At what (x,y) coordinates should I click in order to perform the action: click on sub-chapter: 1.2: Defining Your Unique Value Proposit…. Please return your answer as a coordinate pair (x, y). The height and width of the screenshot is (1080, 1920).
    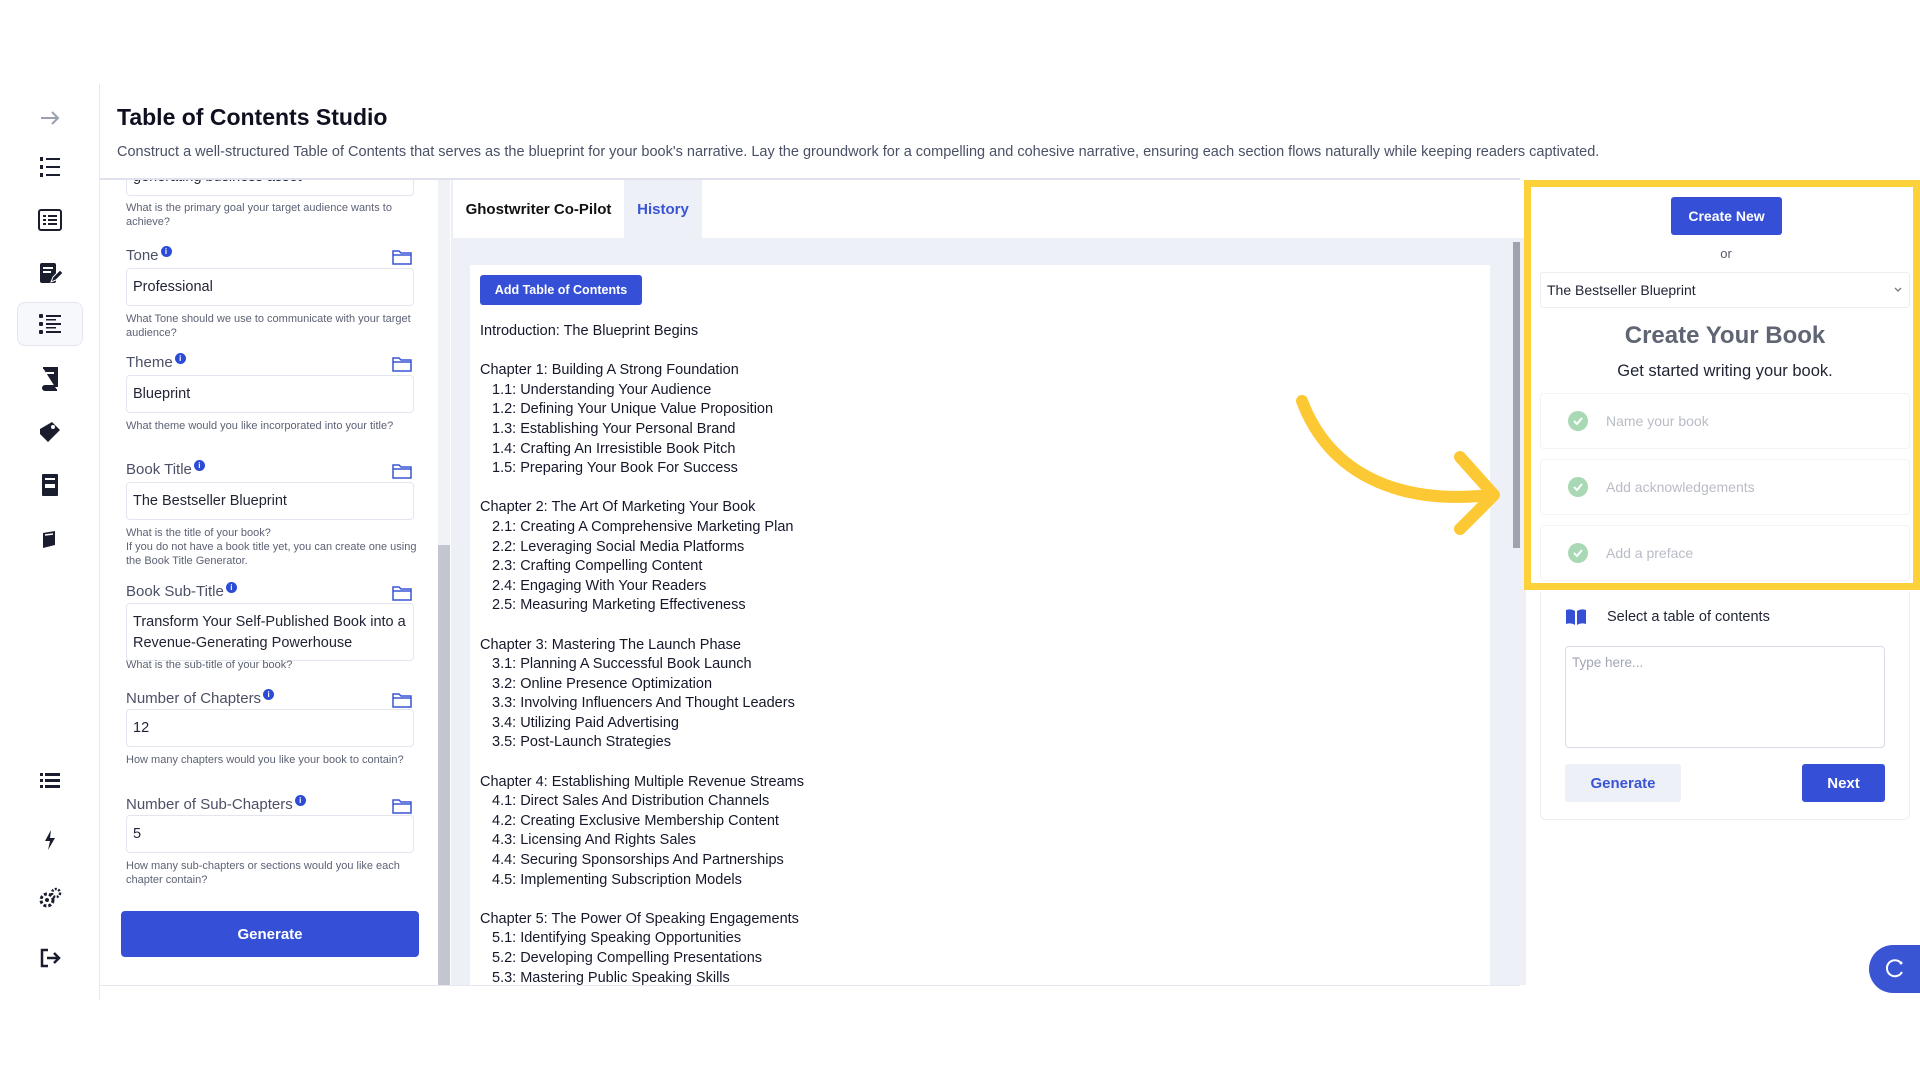
    Looking at the image, I should click on (633, 409).